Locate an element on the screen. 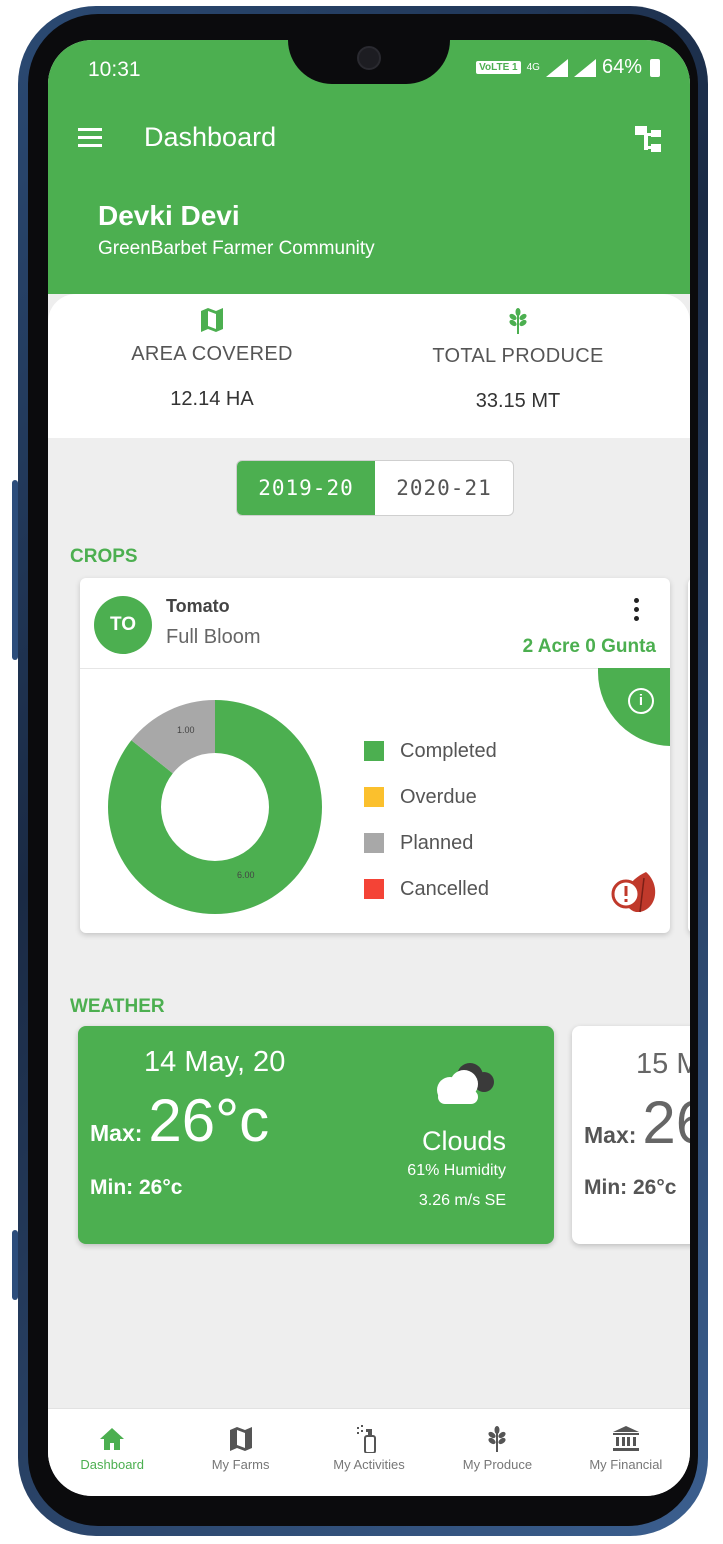 Image resolution: width=723 pixels, height=1544 pixels. next-weather-max-label: Max: is located at coordinates (610, 1135).